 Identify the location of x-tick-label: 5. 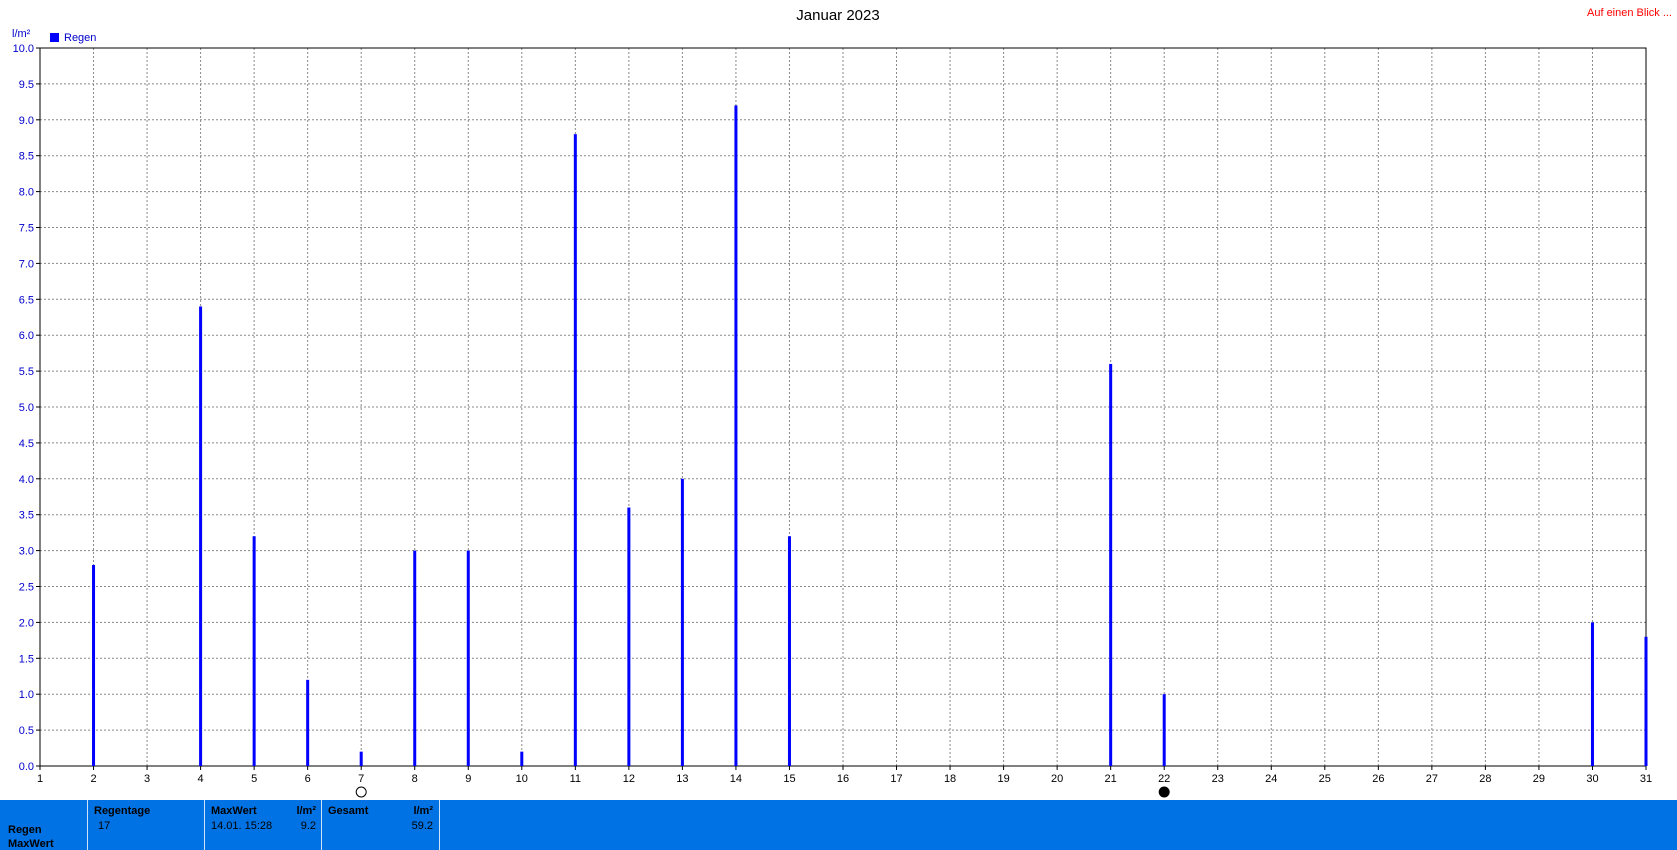
(254, 779).